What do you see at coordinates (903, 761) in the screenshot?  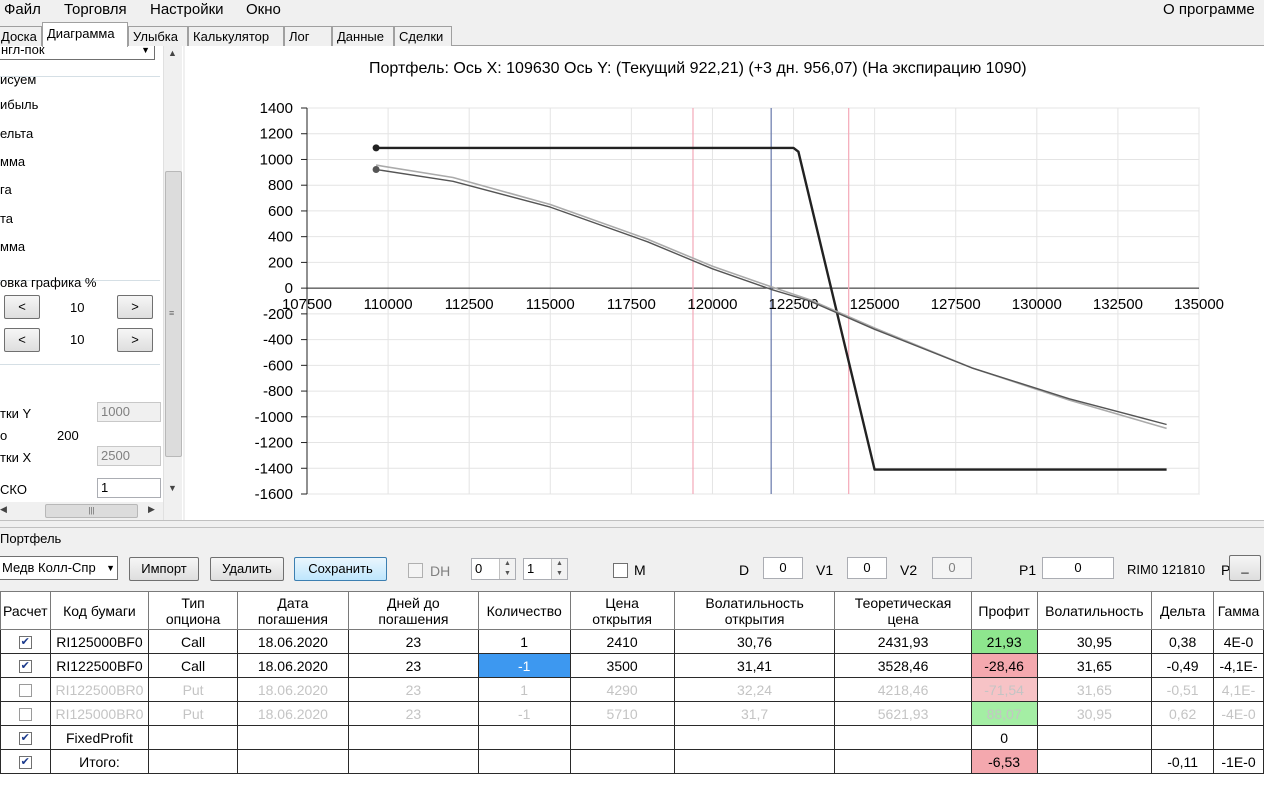 I see `col-theo-price-cell` at bounding box center [903, 761].